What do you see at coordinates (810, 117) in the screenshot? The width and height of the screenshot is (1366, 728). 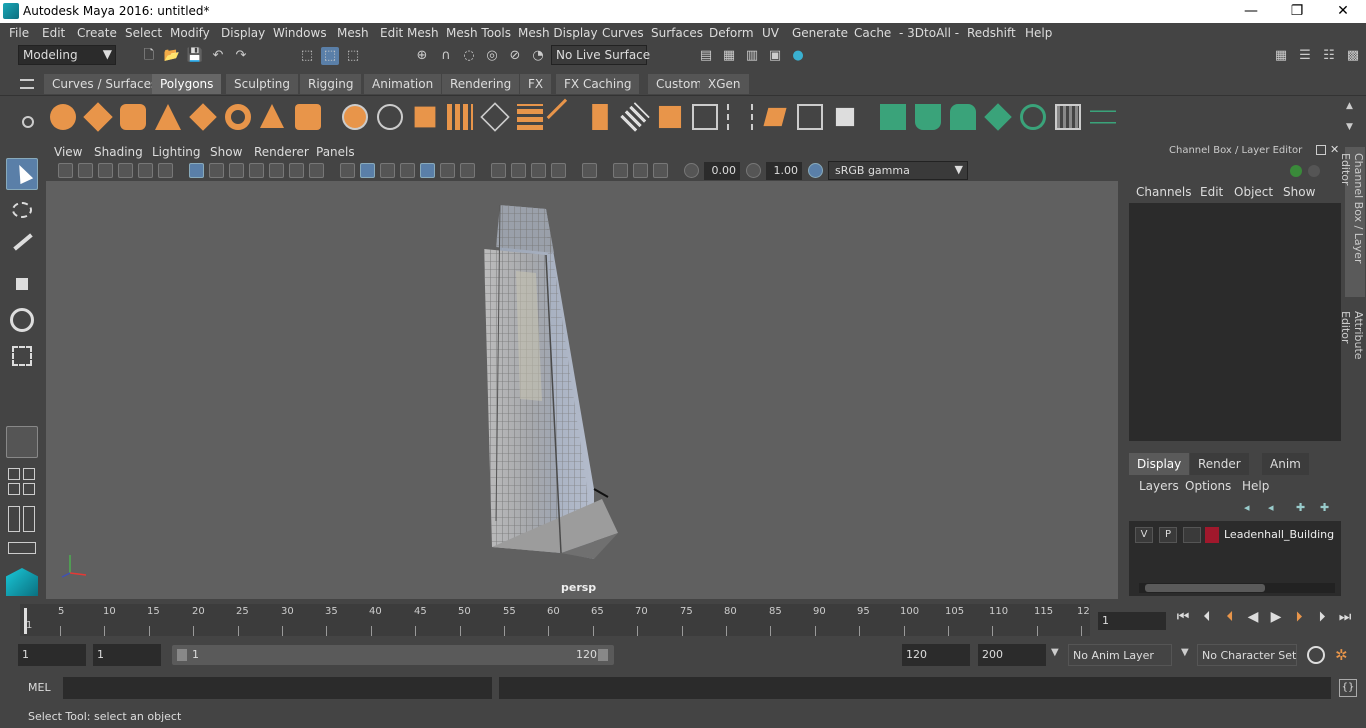 I see `target-weld-icon` at bounding box center [810, 117].